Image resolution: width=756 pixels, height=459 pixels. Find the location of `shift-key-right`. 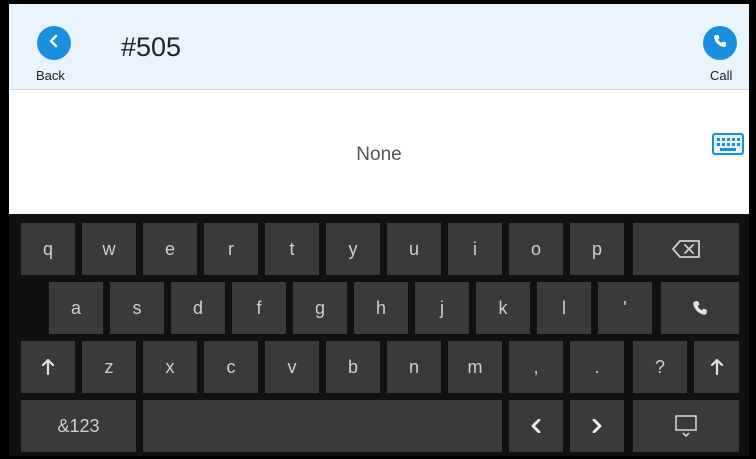

shift-key-right is located at coordinates (716, 367).